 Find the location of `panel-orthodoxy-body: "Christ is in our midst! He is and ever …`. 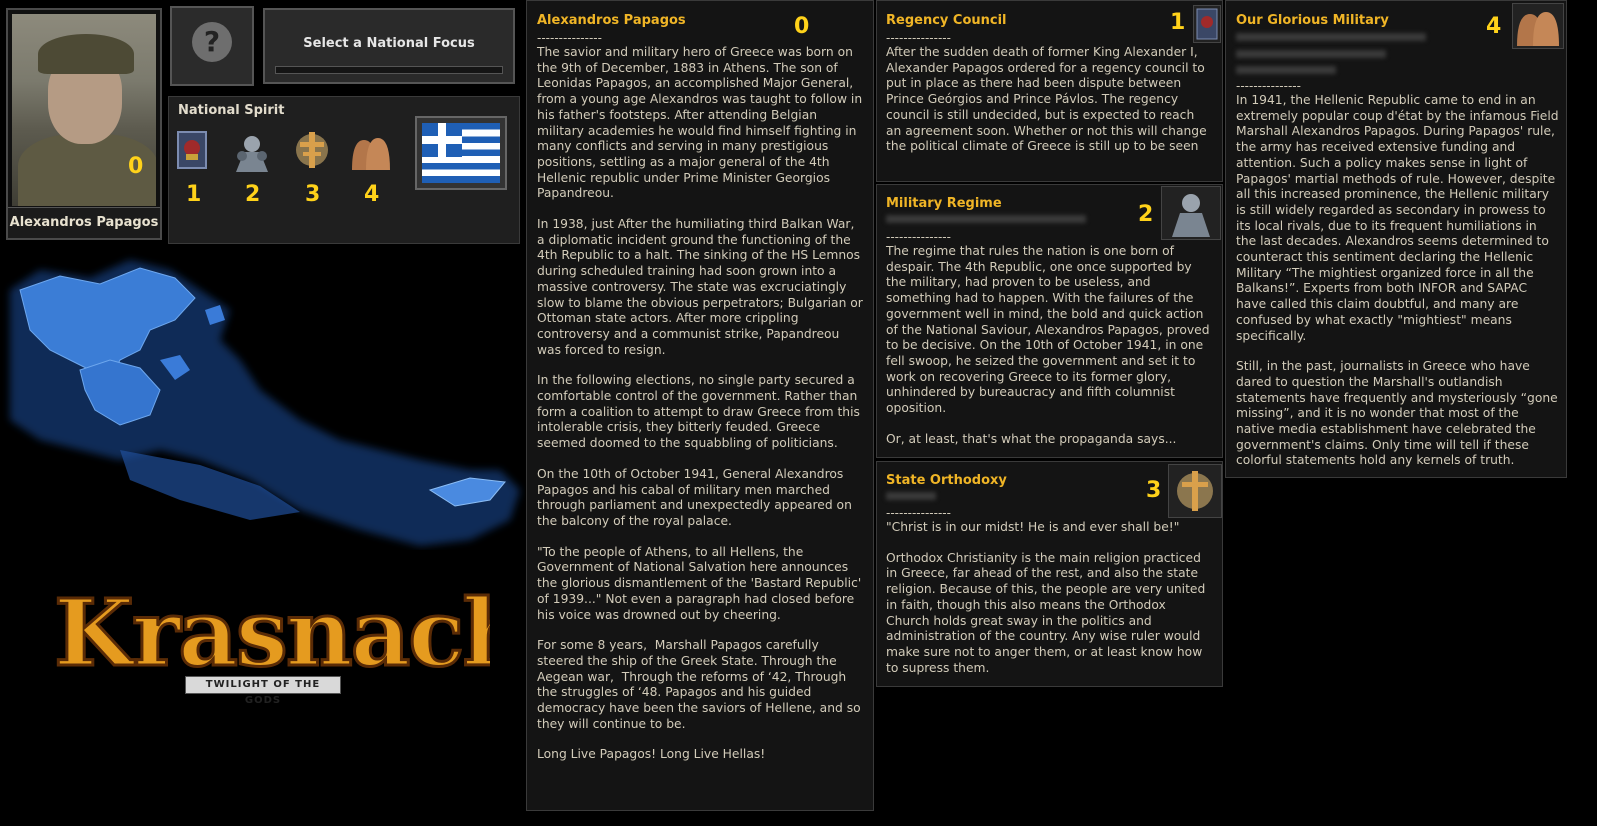

panel-orthodoxy-body: "Christ is in our midst! He is and ever … is located at coordinates (1049, 598).